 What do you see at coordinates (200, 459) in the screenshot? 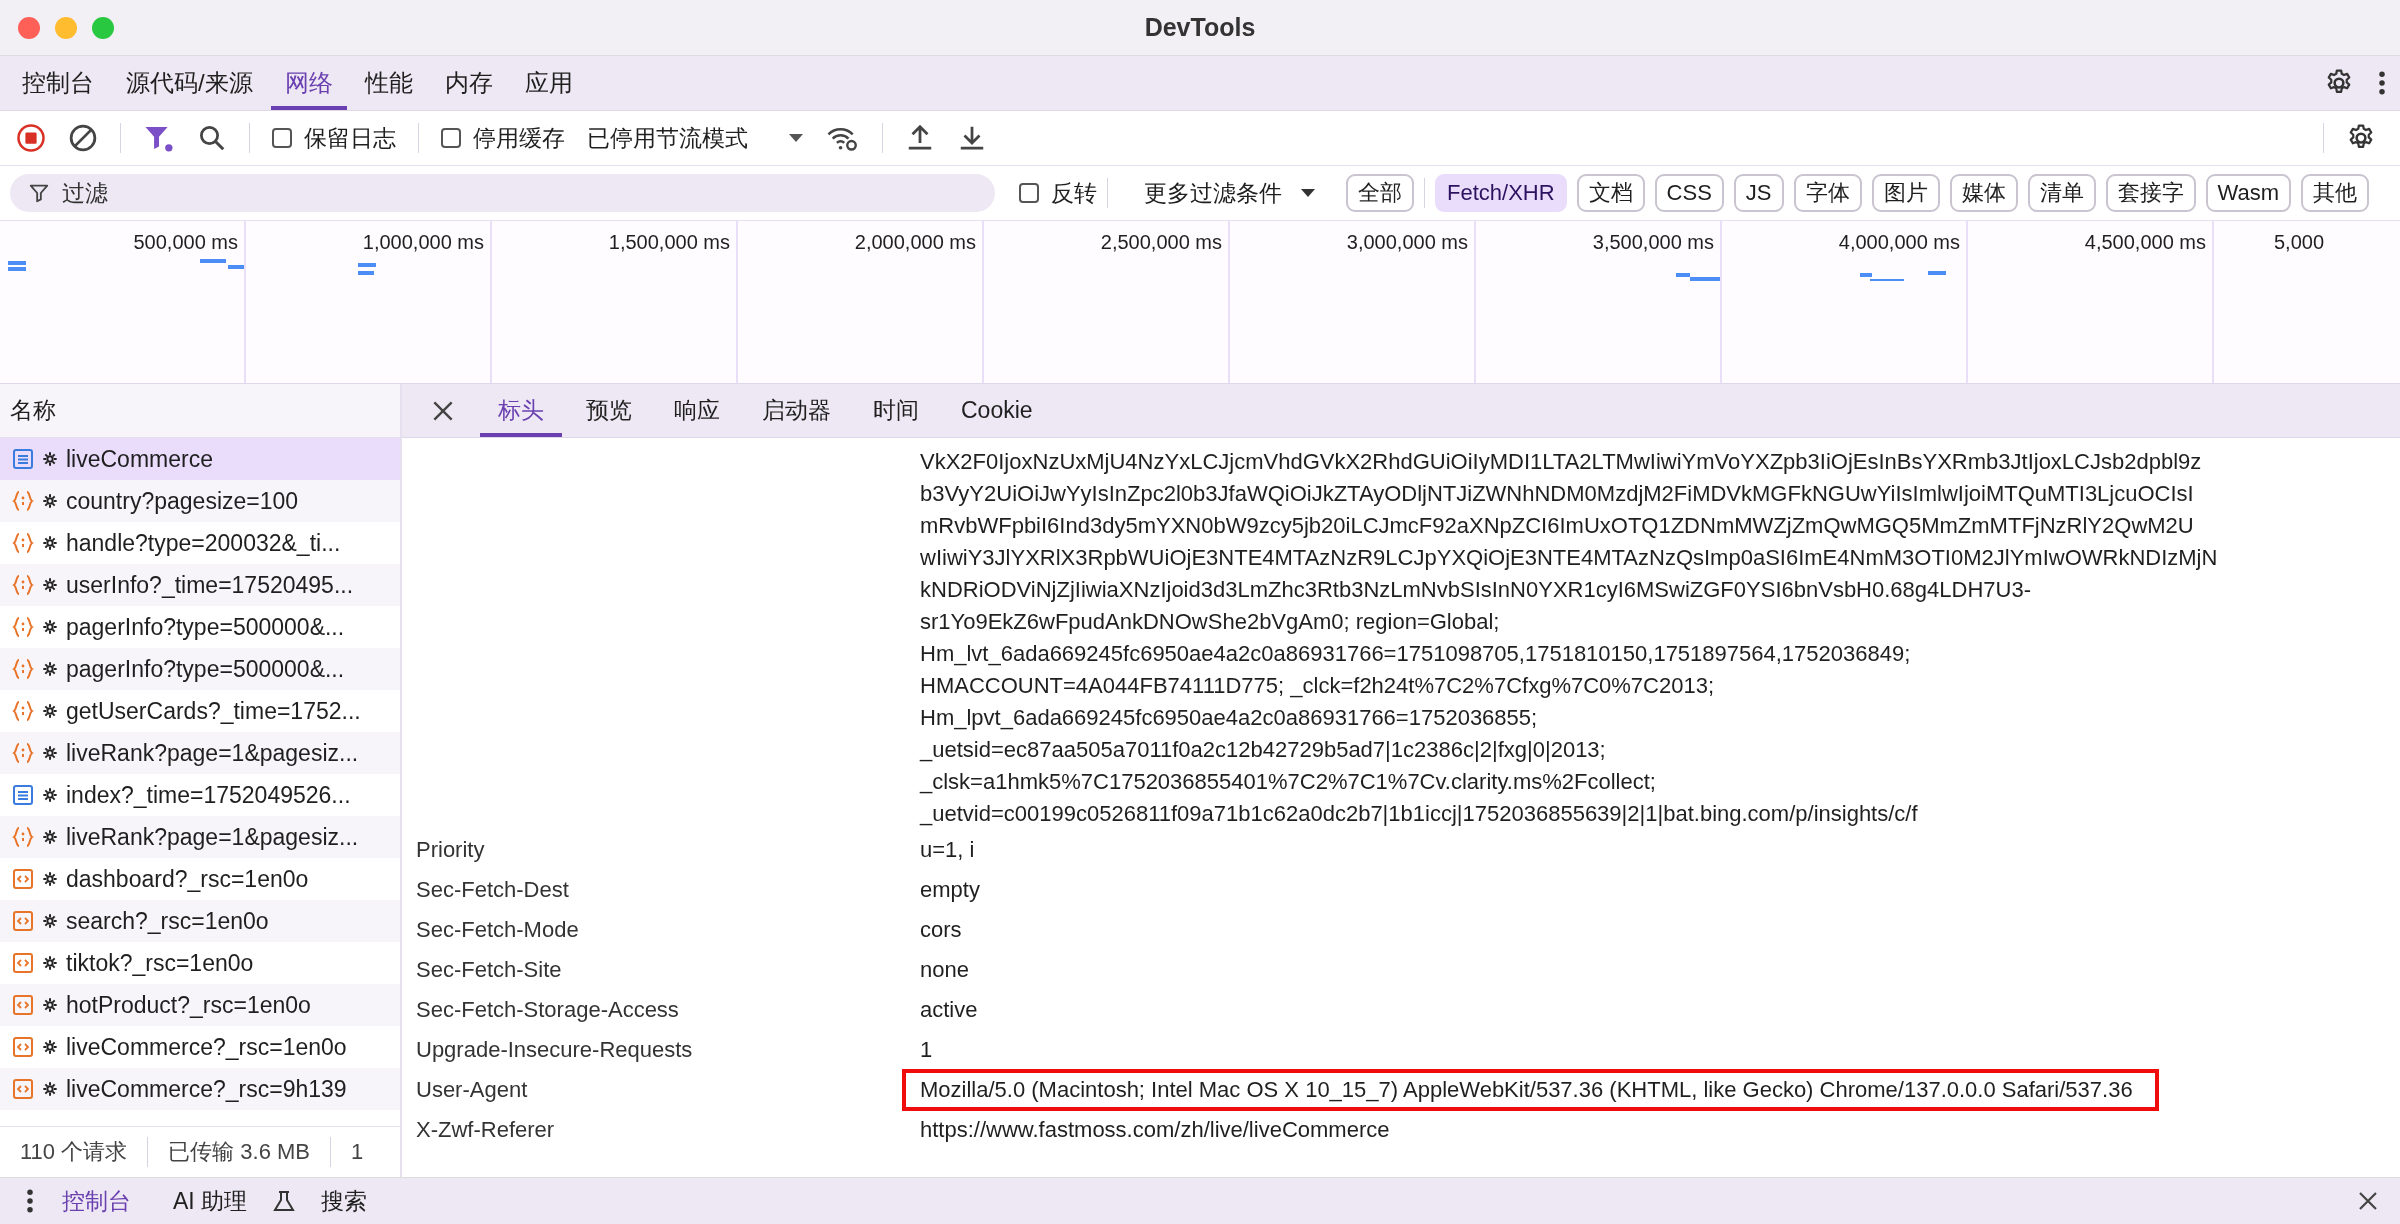
I see `request-row: liveCommerce` at bounding box center [200, 459].